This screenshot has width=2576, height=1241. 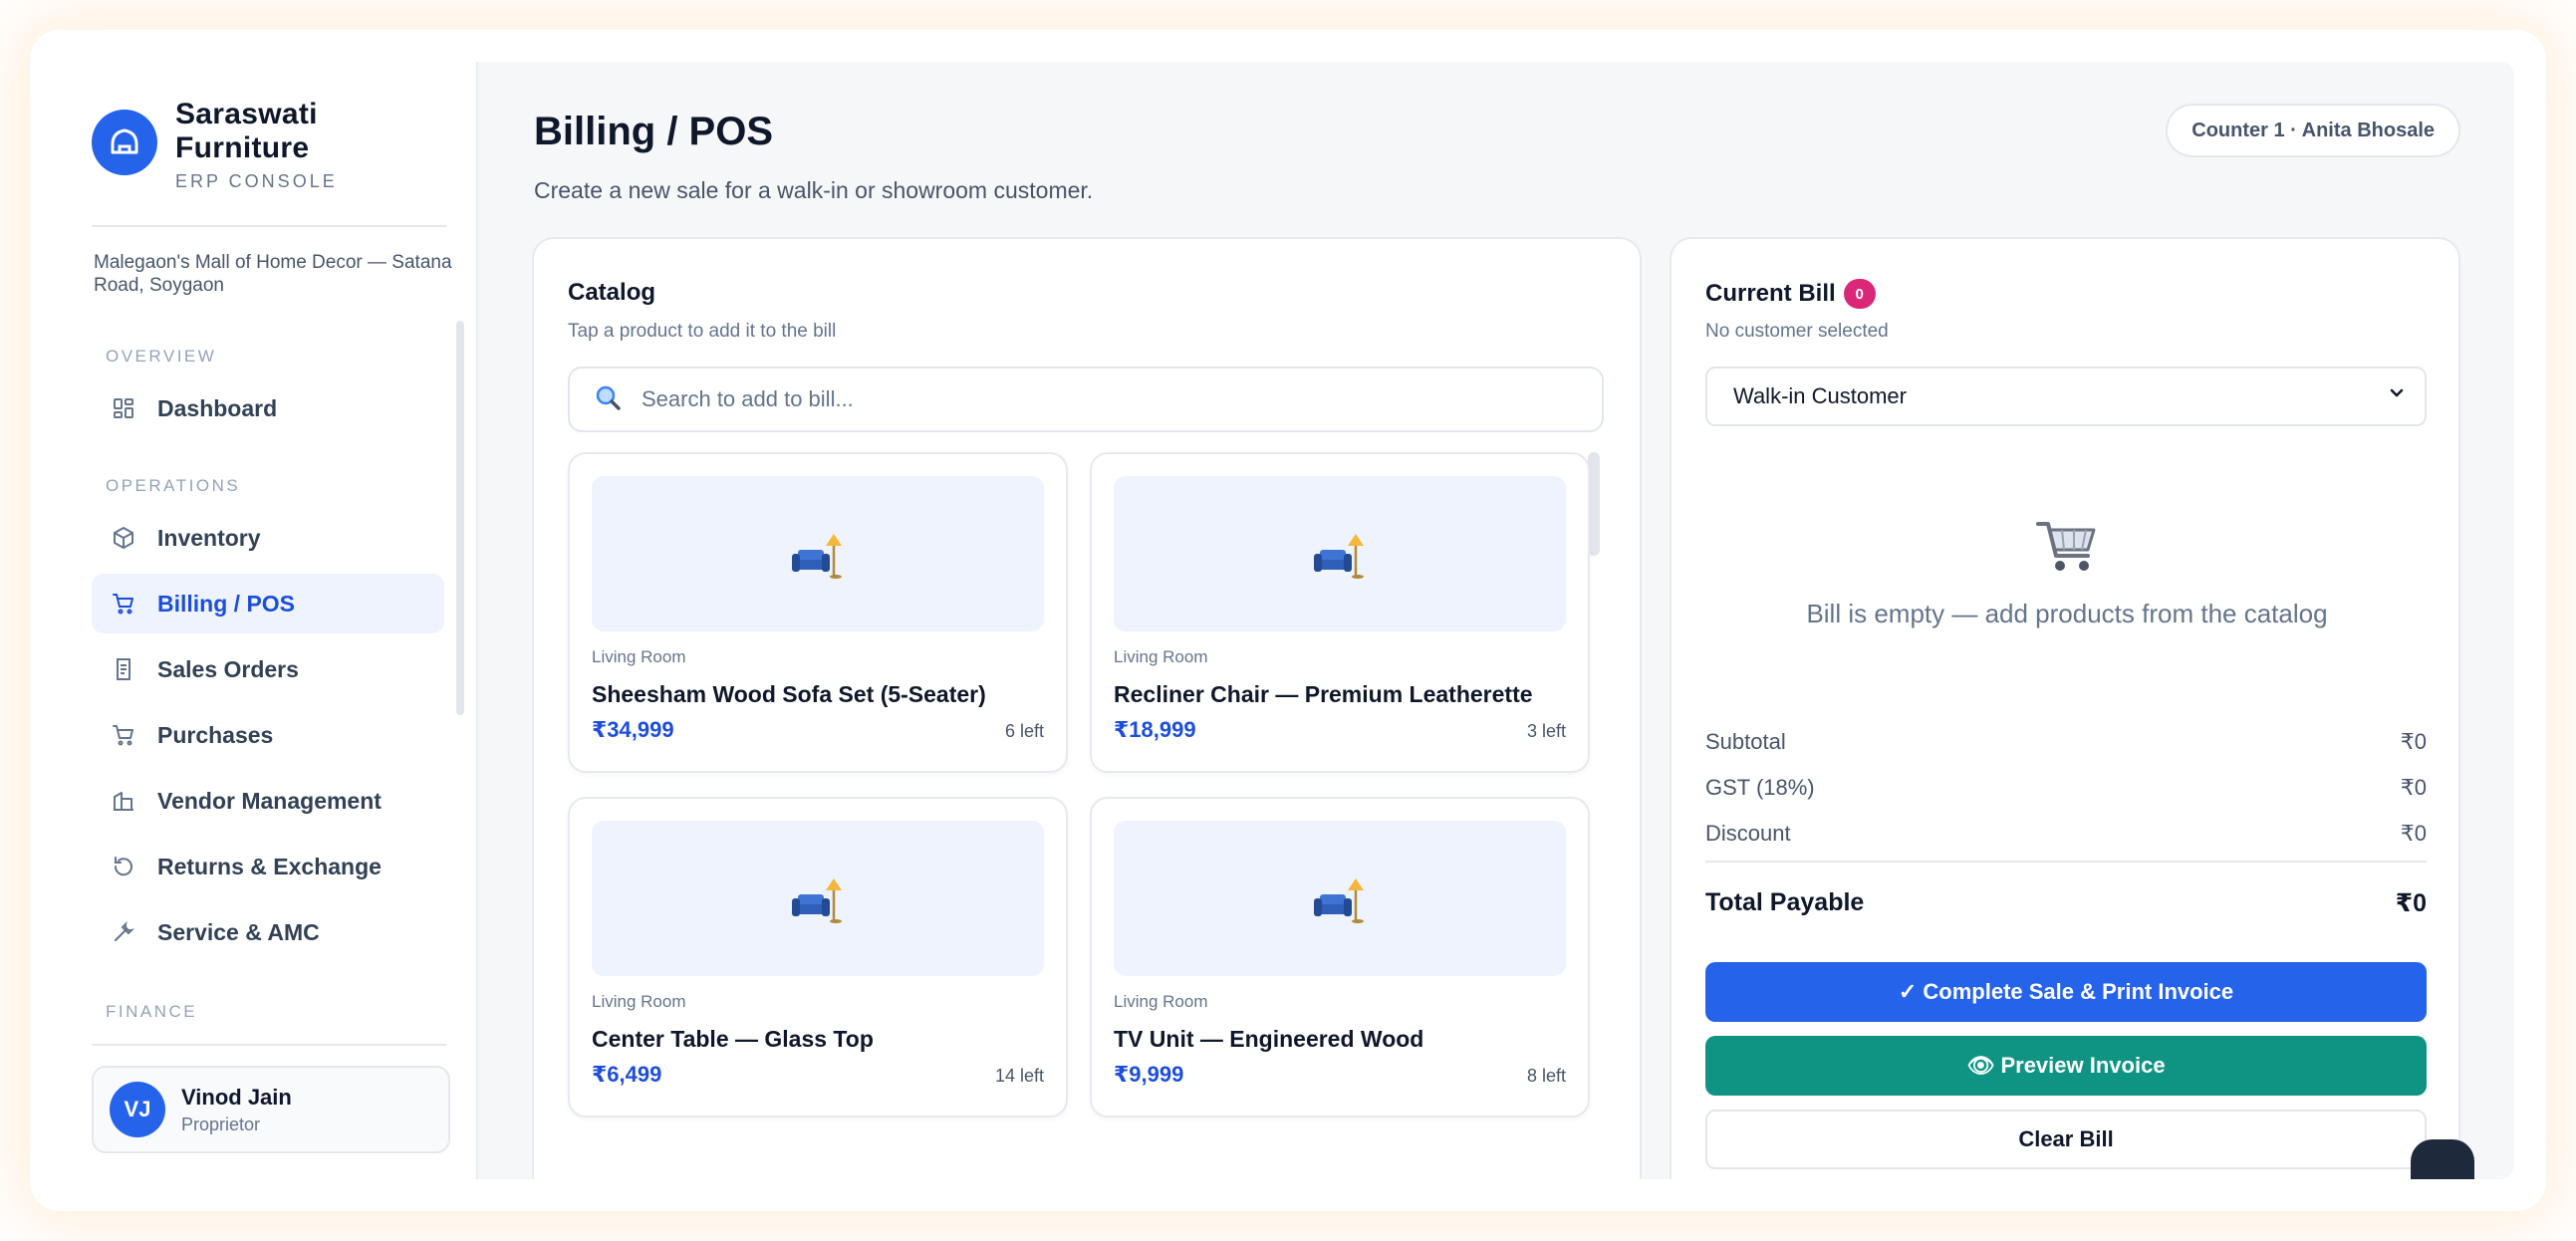 What do you see at coordinates (2066, 788) in the screenshot?
I see `gst-row: GST (18%) ₹0` at bounding box center [2066, 788].